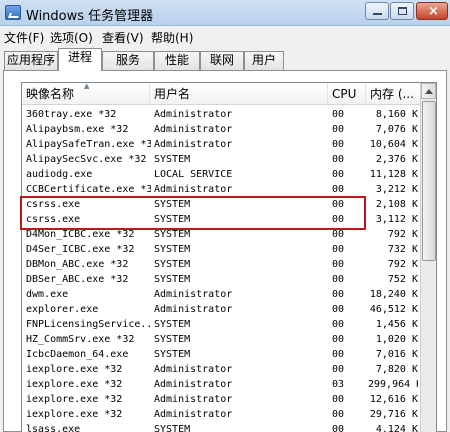 This screenshot has height=432, width=450. Describe the element at coordinates (128, 60) in the screenshot. I see `tab-services: 服务` at that location.